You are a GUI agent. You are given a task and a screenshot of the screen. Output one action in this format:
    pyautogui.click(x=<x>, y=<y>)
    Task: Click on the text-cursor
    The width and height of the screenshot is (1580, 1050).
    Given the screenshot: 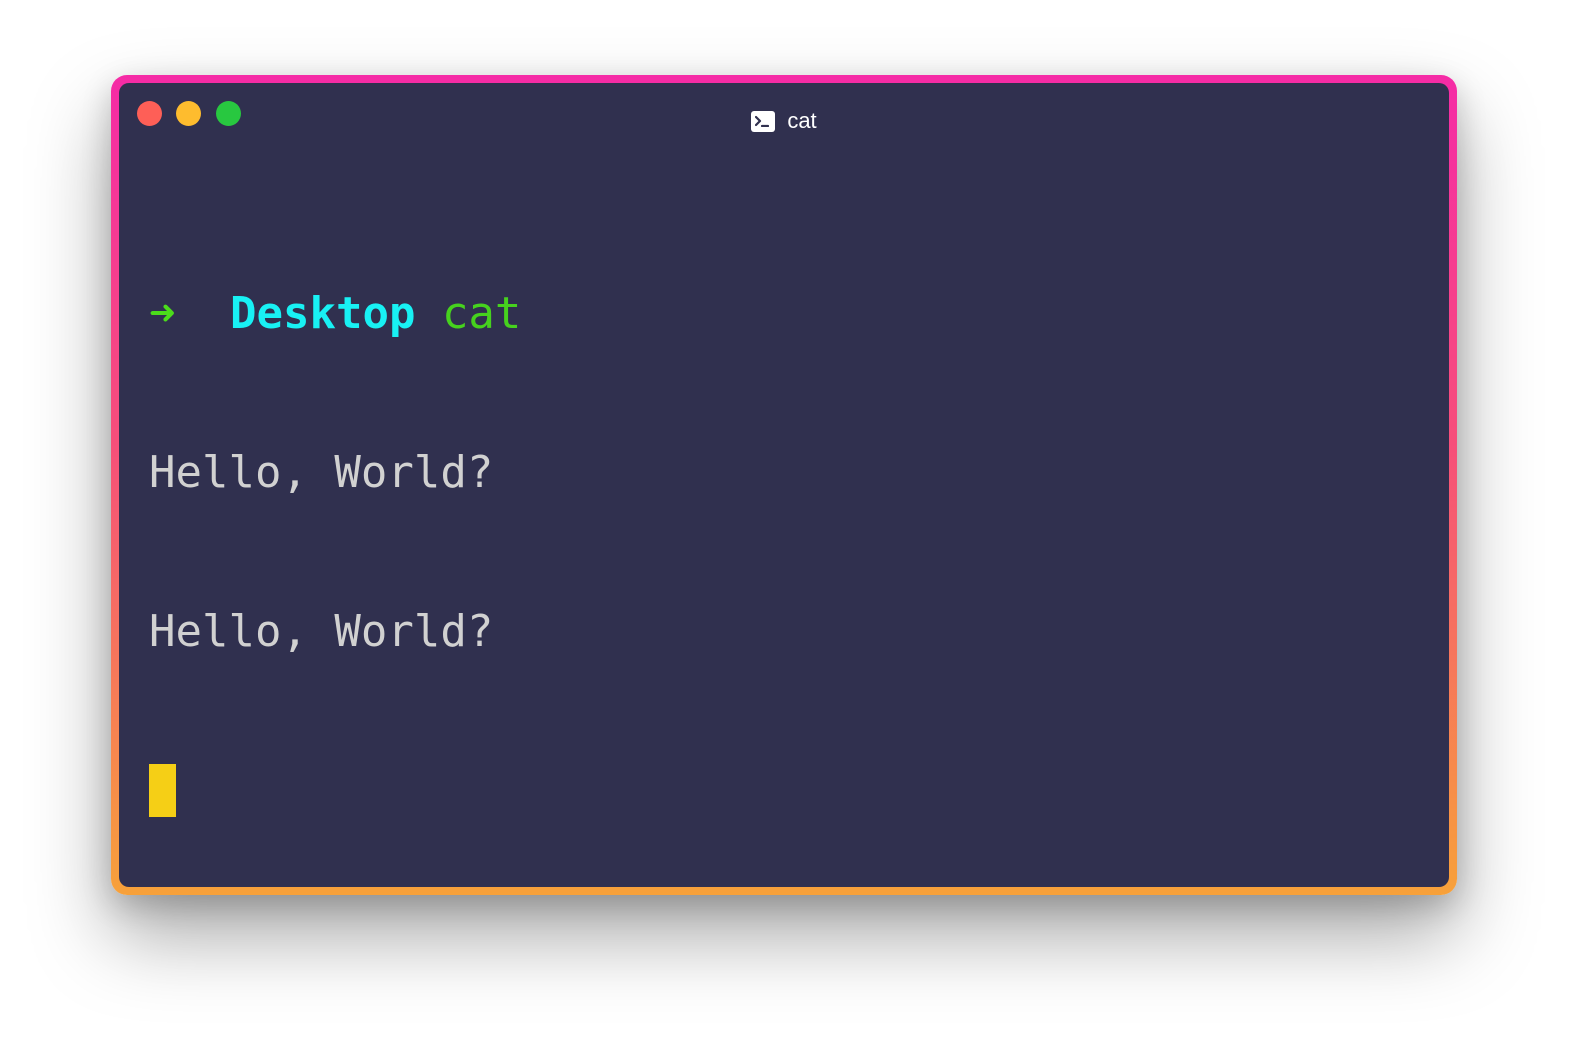 What is the action you would take?
    pyautogui.click(x=162, y=790)
    